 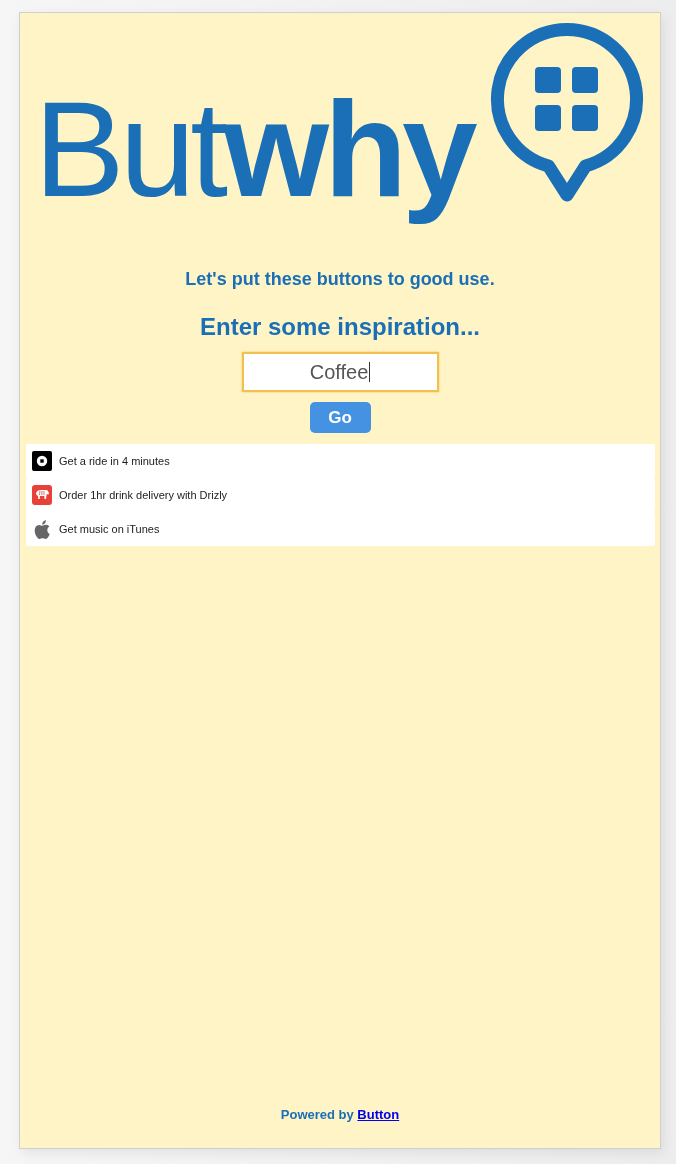 I want to click on animal-icon, so click(x=42, y=495).